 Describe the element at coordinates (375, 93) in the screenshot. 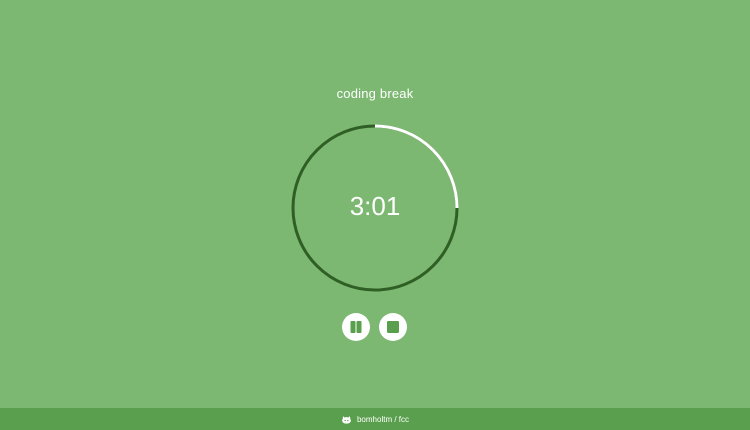

I see `session-title: coding break` at that location.